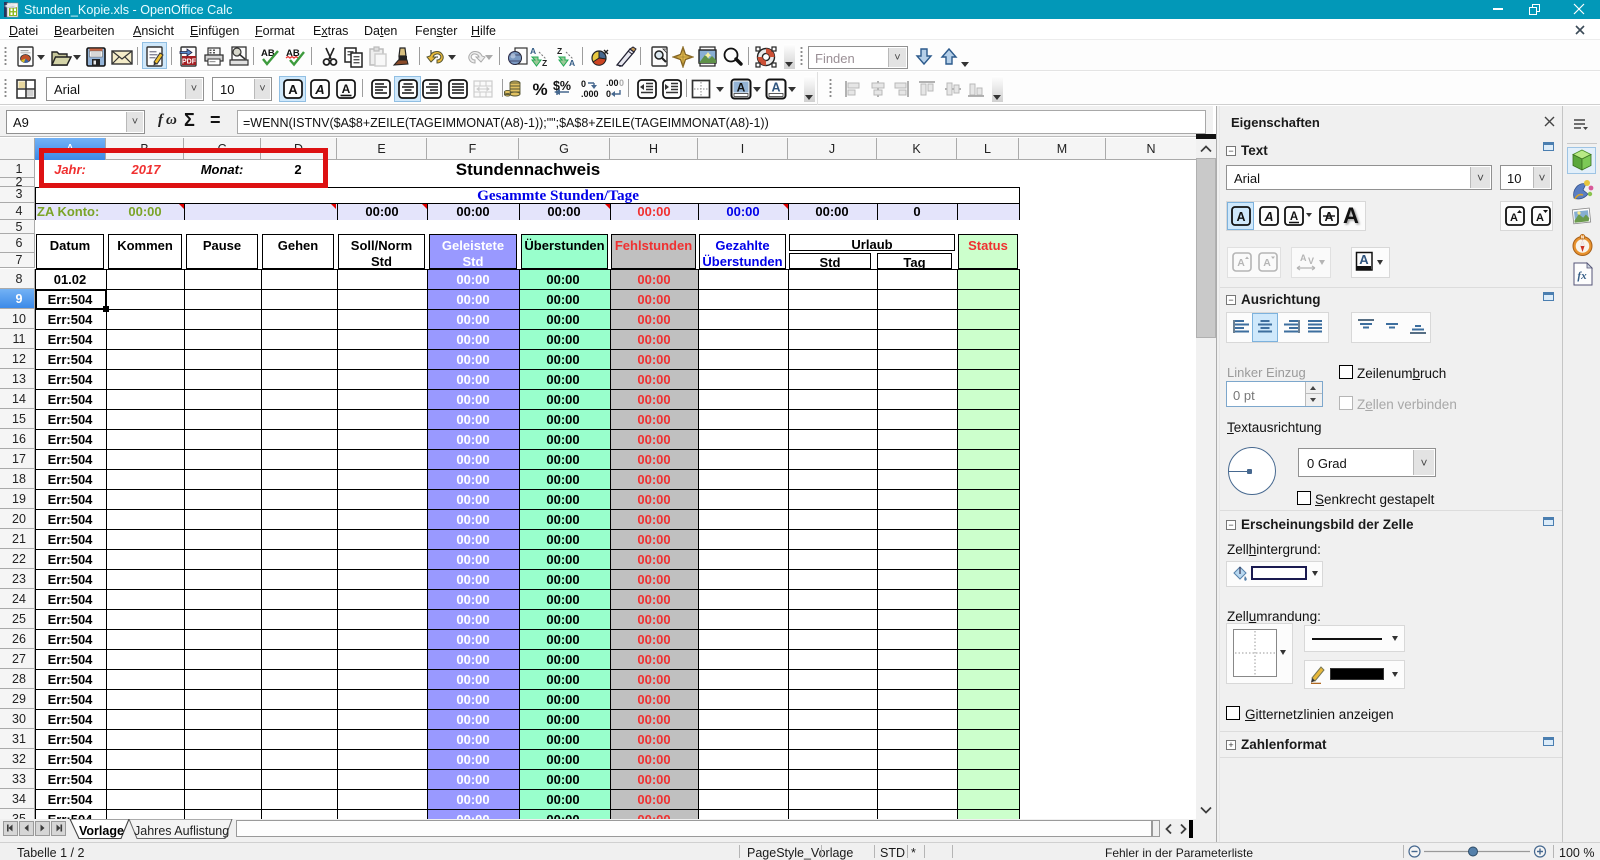 The image size is (1600, 860). Describe the element at coordinates (189, 62) in the screenshot. I see `svg-text: PDF` at that location.